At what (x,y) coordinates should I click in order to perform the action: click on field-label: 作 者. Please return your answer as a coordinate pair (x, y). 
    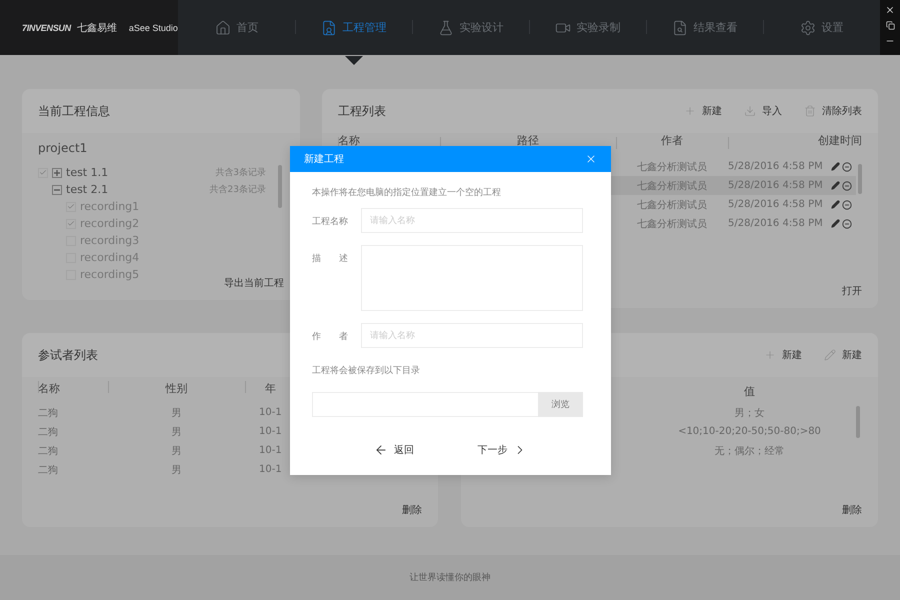
    Looking at the image, I should click on (330, 337).